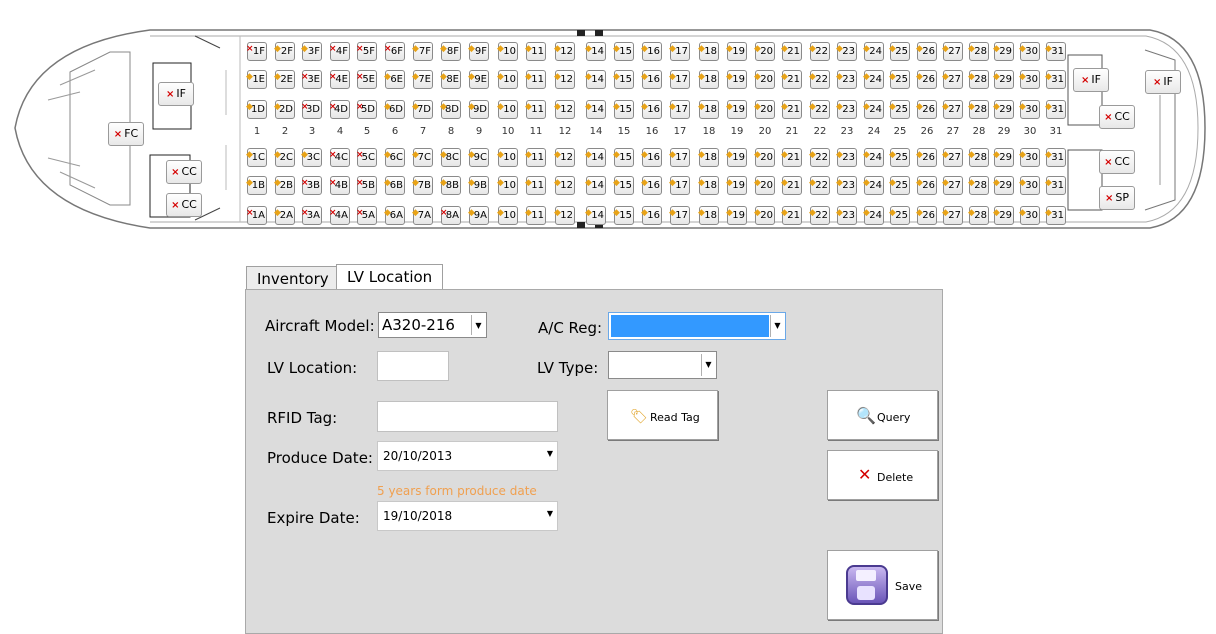  I want to click on seat-22C: ◆ 22, so click(819, 157).